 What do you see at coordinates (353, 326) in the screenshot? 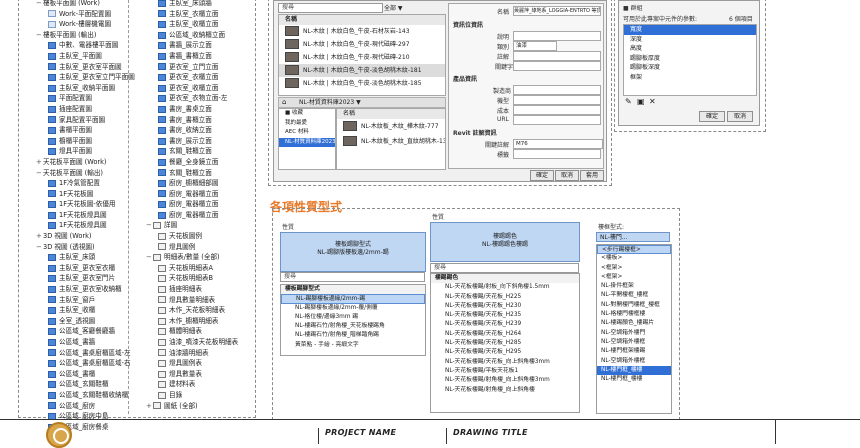
I see `type-item: NL-樓踢石竹/射角樓_天花板樓踢角` at bounding box center [353, 326].